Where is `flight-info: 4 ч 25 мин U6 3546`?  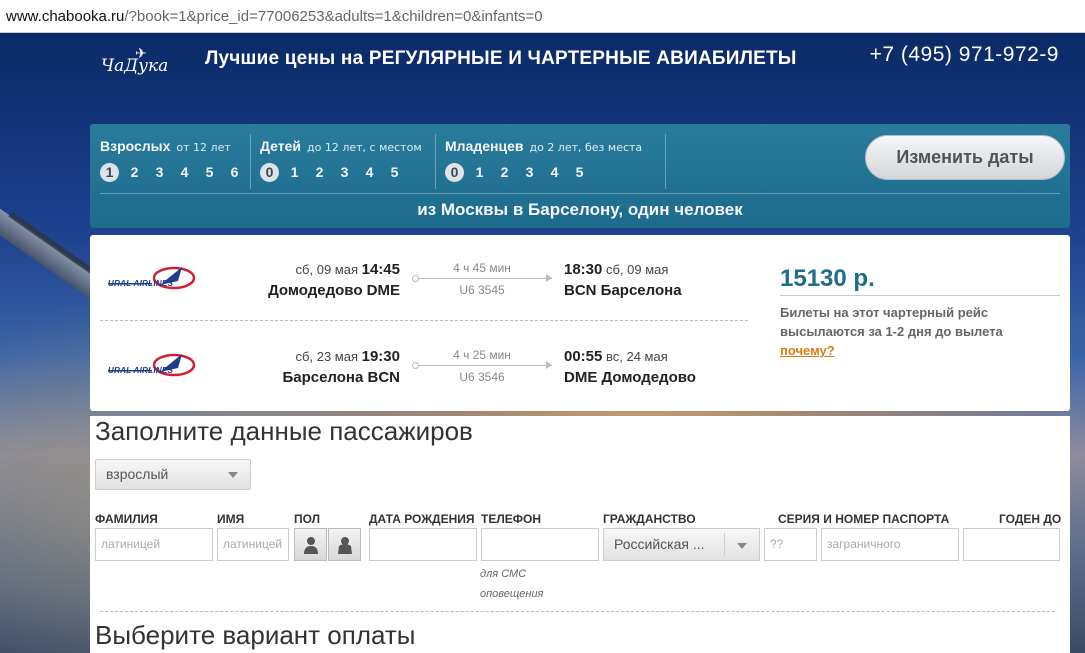
flight-info: 4 ч 25 мин U6 3546 is located at coordinates (482, 366).